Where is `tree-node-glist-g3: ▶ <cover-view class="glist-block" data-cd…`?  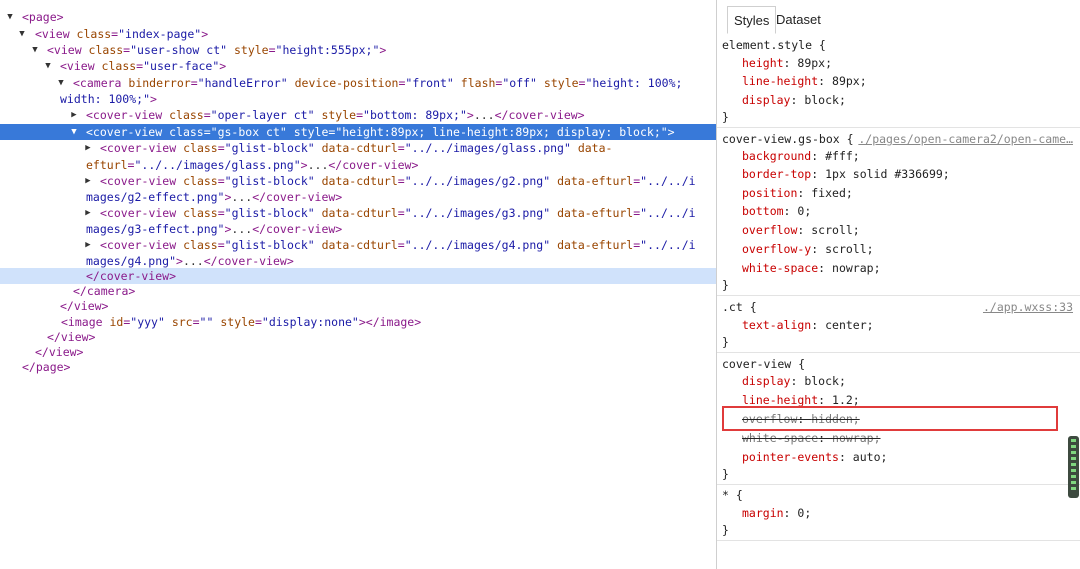 tree-node-glist-g3: ▶ <cover-view class="glist-block" data-cd… is located at coordinates (358, 213).